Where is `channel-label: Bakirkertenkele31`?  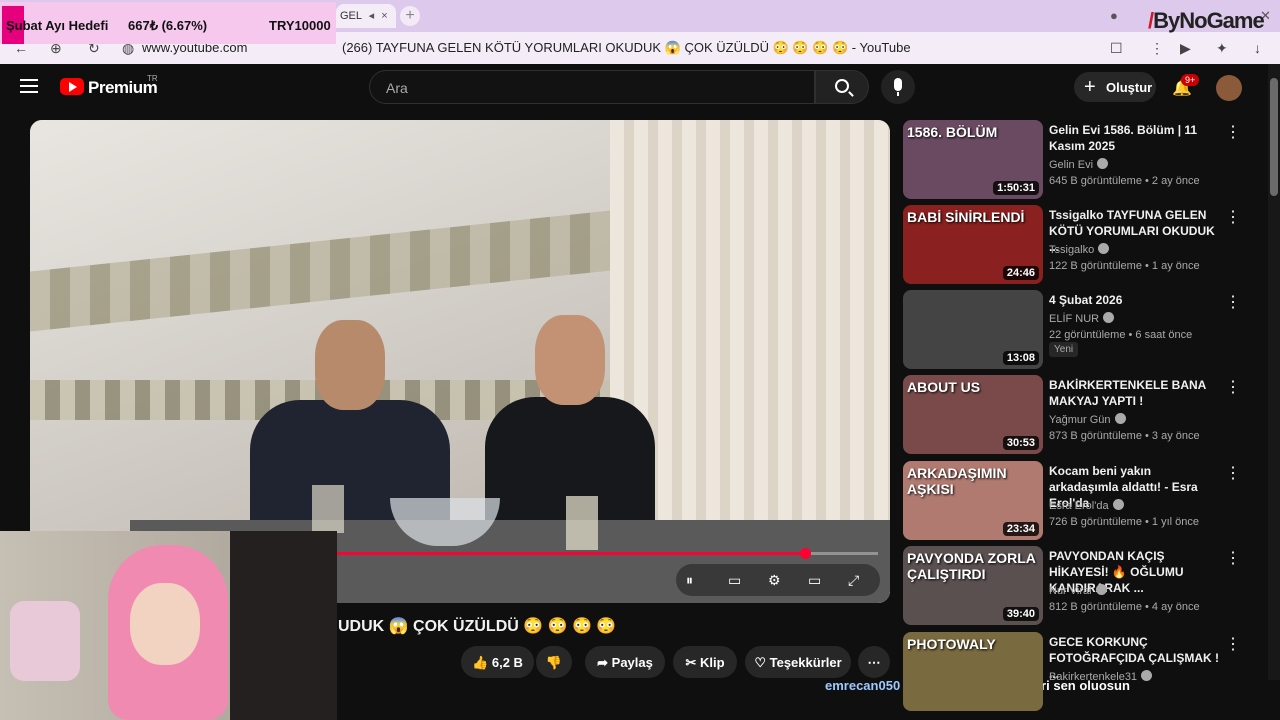 channel-label: Bakirkertenkele31 is located at coordinates (1093, 677).